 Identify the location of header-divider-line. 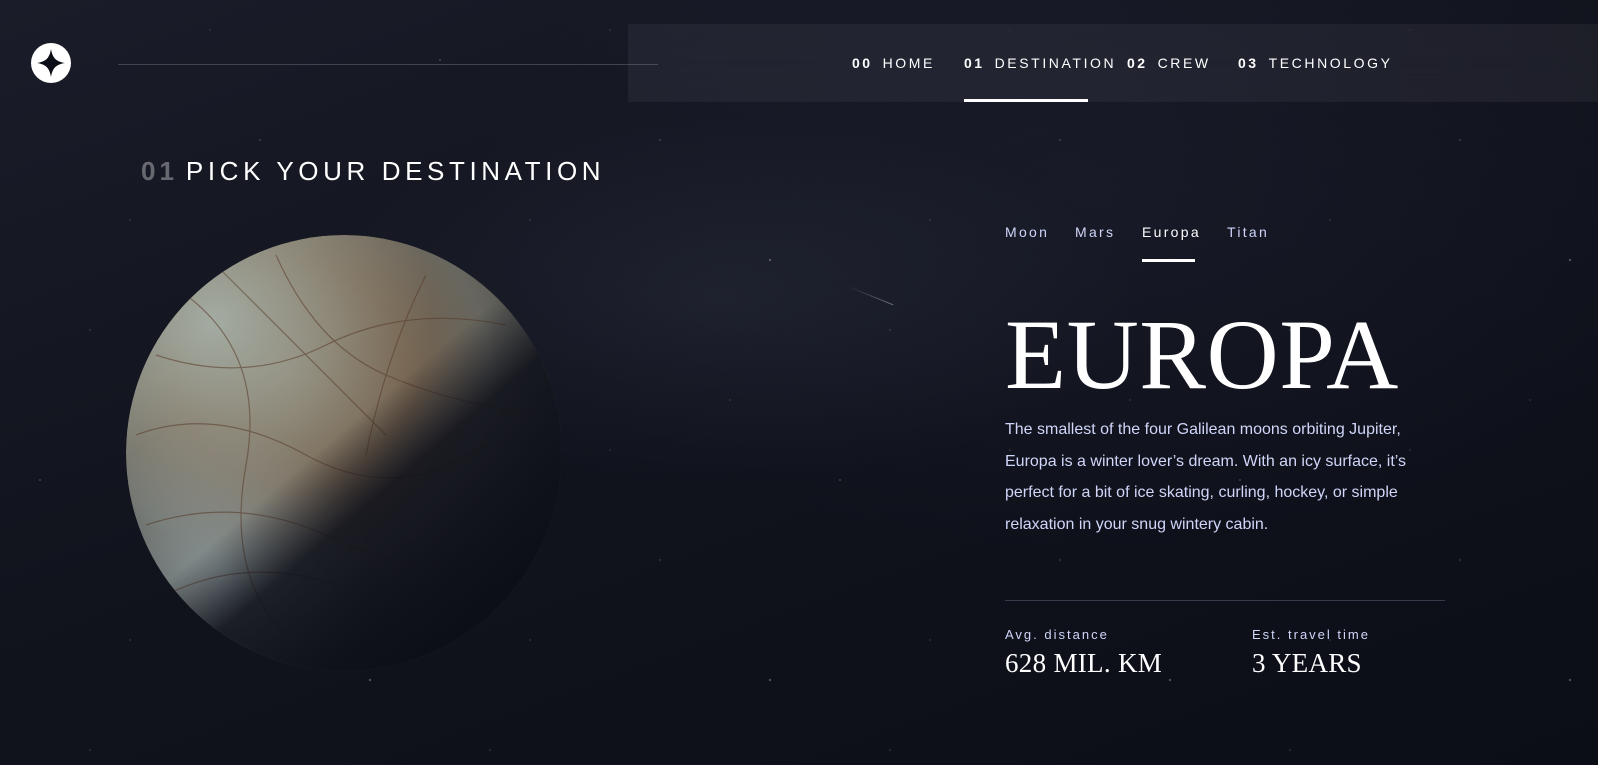
(388, 64).